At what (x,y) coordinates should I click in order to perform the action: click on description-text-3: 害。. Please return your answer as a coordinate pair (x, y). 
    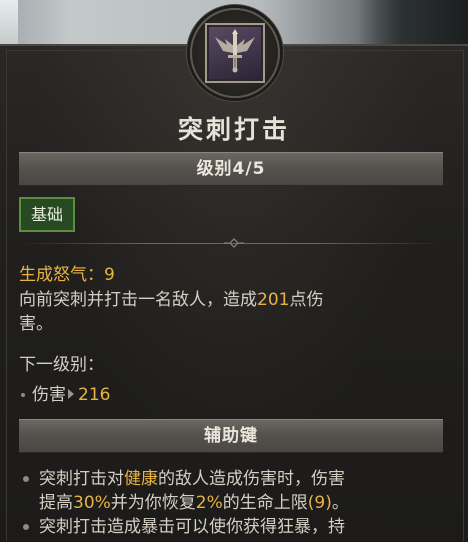
    Looking at the image, I should click on (36, 324).